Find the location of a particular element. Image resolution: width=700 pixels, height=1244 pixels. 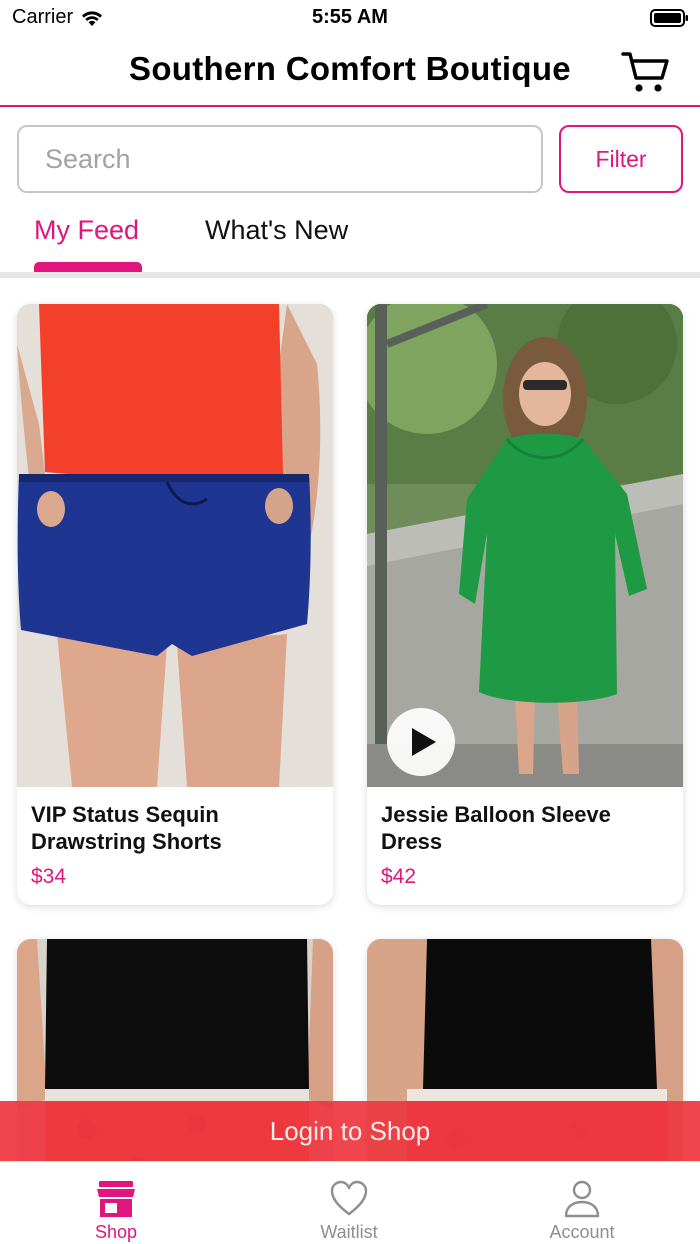

bottom-navigation: Shop Waitlist Account is located at coordinates (350, 1202).